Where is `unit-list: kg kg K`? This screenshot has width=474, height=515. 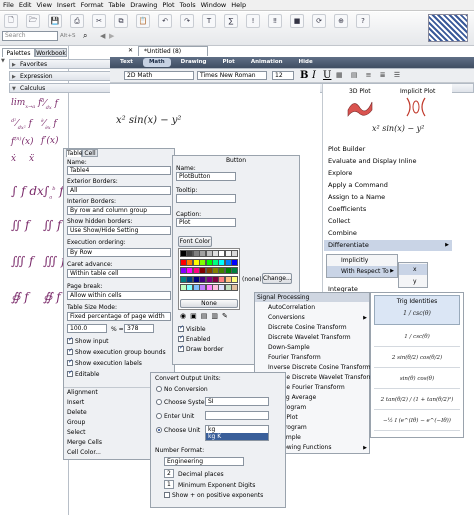
unit-list: kg kg K is located at coordinates (237, 433).